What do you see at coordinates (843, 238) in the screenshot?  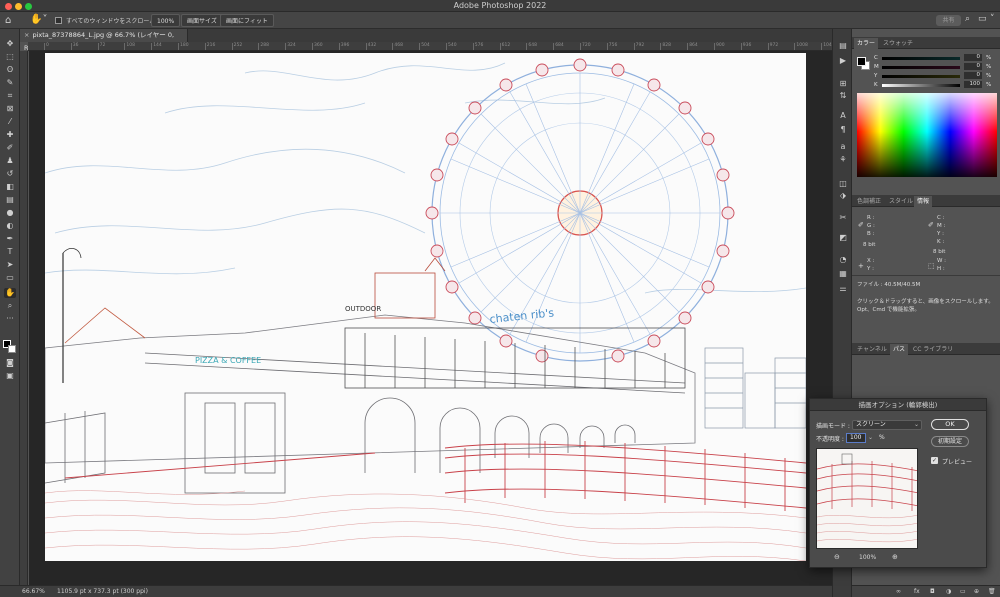 I see `layer-comps-icon: ◩` at bounding box center [843, 238].